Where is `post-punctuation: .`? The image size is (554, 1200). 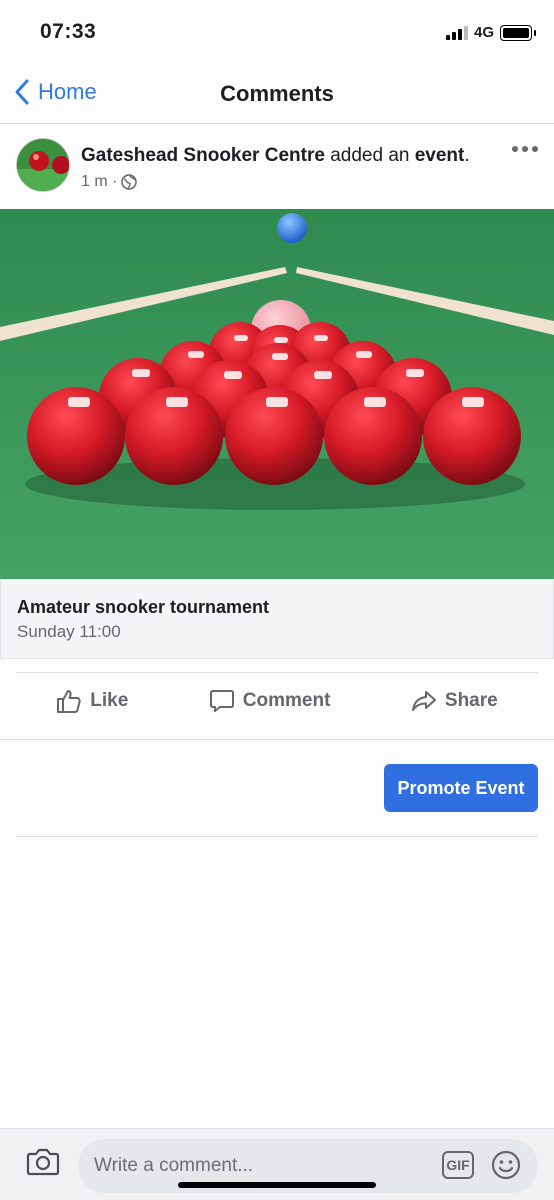 post-punctuation: . is located at coordinates (467, 155).